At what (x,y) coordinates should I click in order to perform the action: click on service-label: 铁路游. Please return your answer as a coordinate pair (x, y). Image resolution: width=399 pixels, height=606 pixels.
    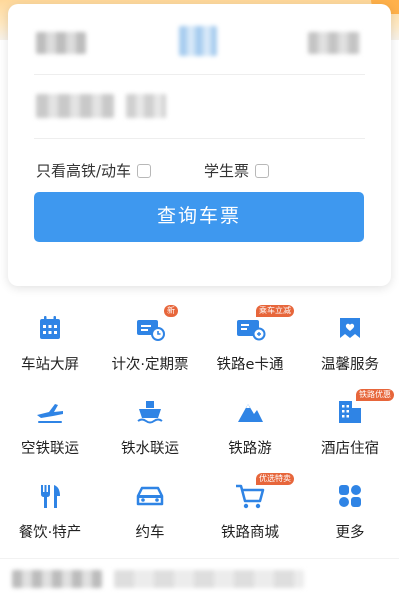
    Looking at the image, I should click on (250, 449).